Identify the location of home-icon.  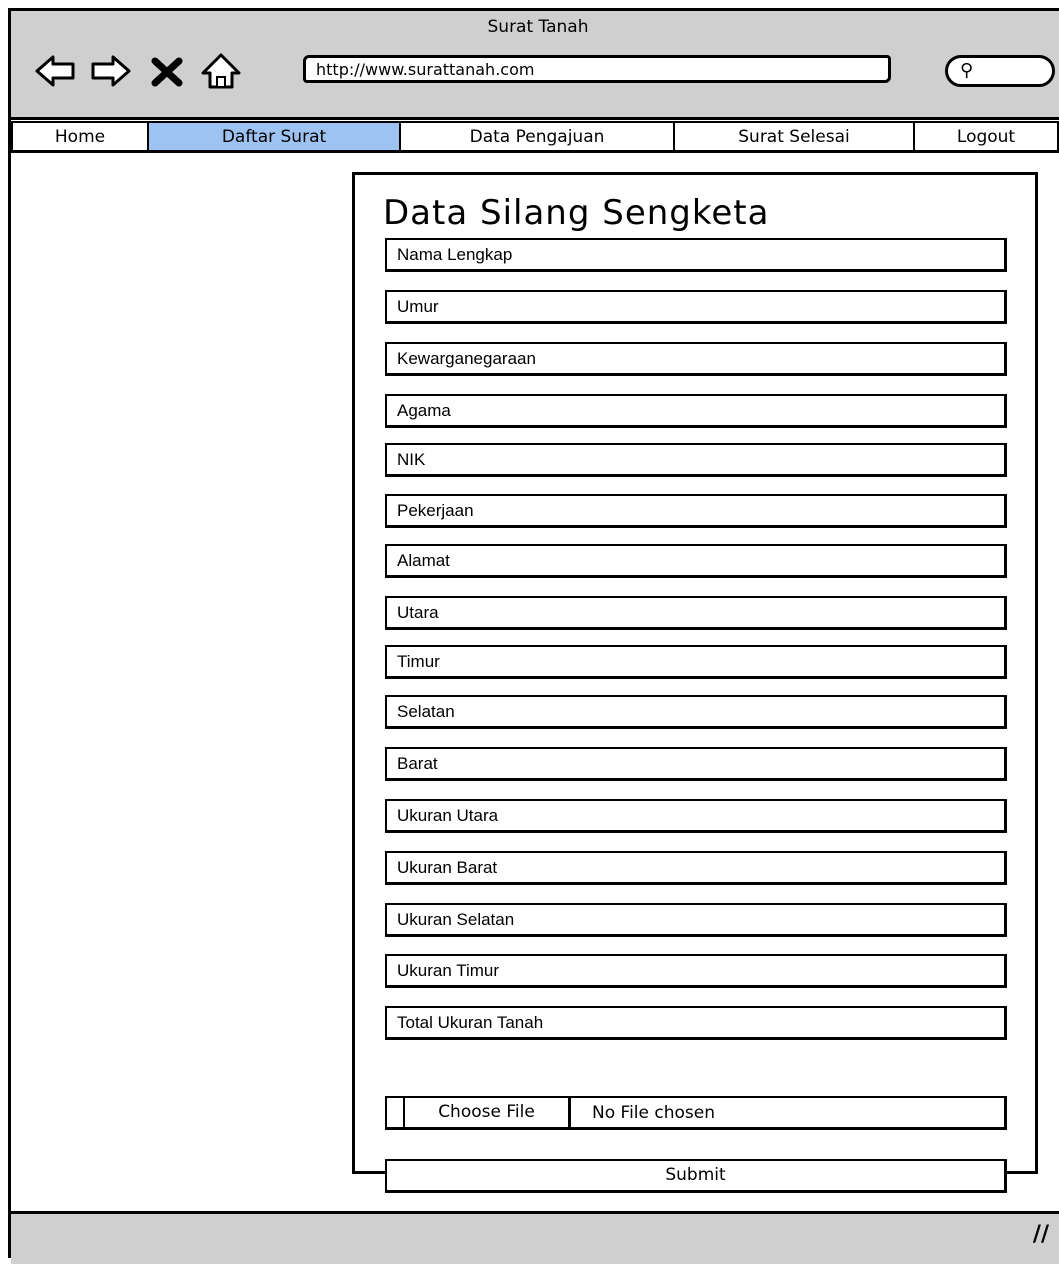
(221, 71).